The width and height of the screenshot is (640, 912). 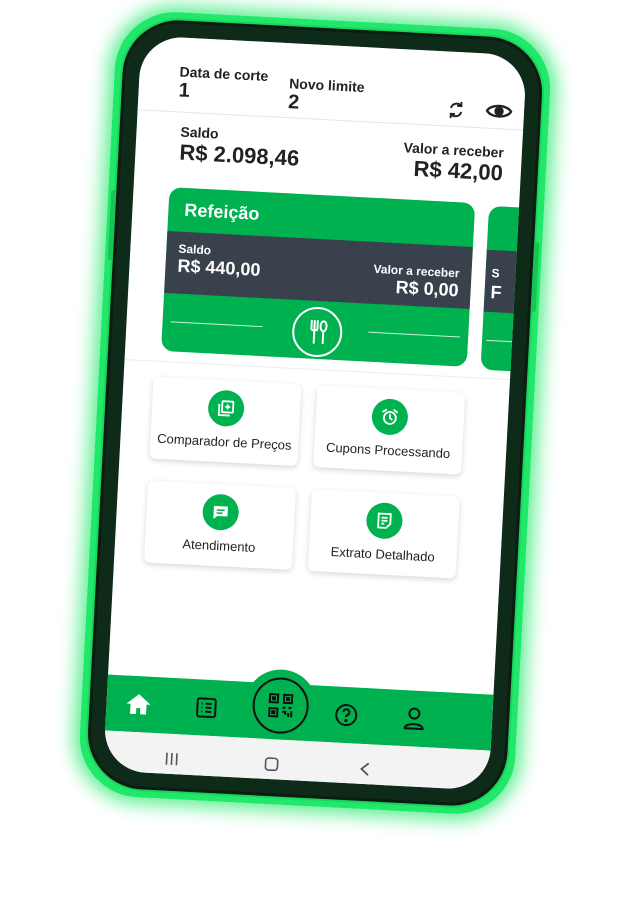 What do you see at coordinates (383, 554) in the screenshot?
I see `tile-label: Extrato Detalhado` at bounding box center [383, 554].